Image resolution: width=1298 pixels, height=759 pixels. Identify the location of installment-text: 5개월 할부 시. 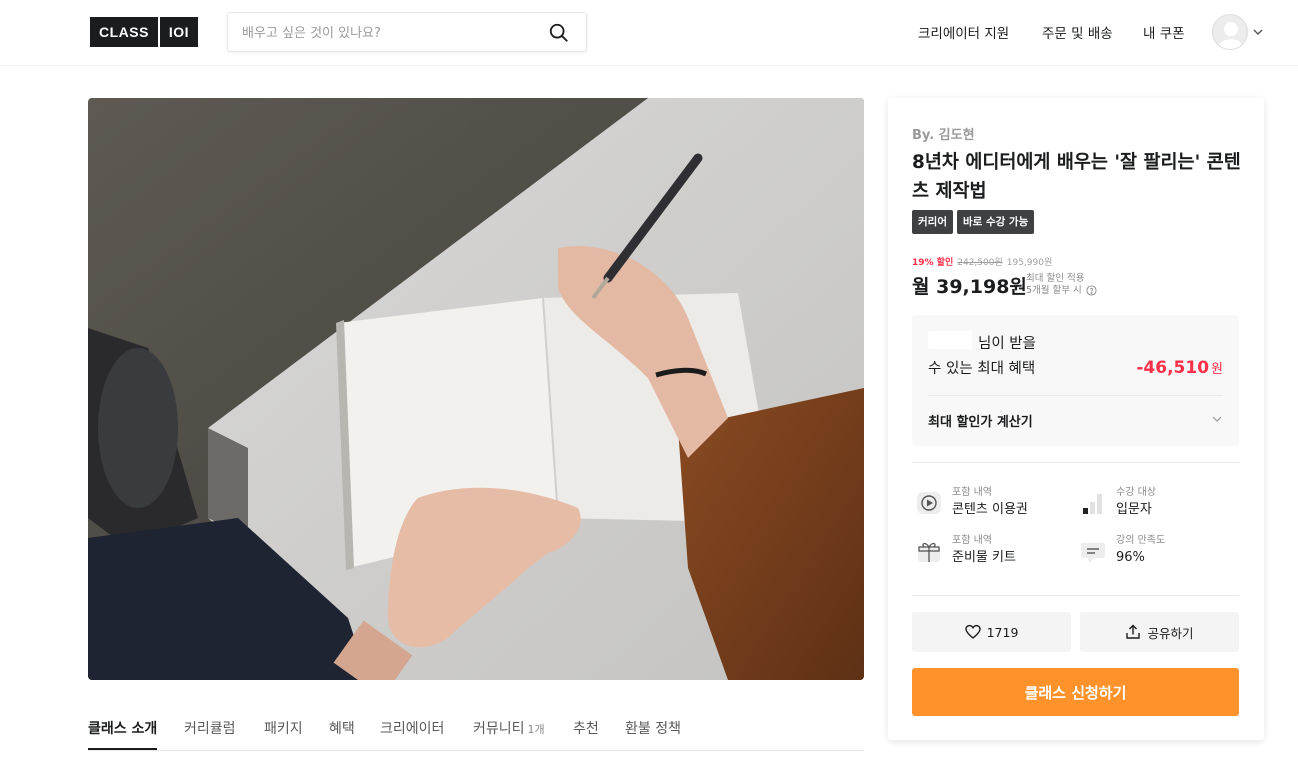
(1054, 290).